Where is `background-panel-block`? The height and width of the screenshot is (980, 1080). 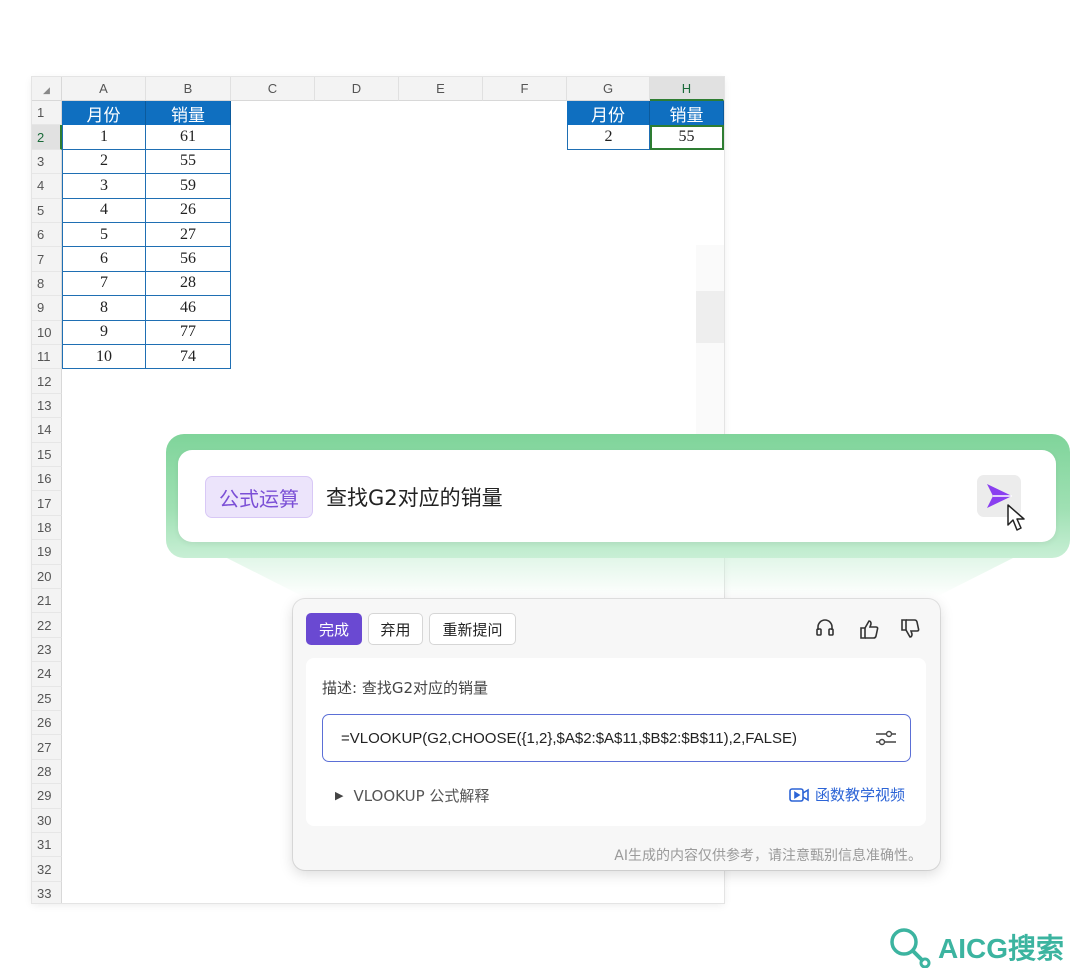
background-panel-block is located at coordinates (710, 317).